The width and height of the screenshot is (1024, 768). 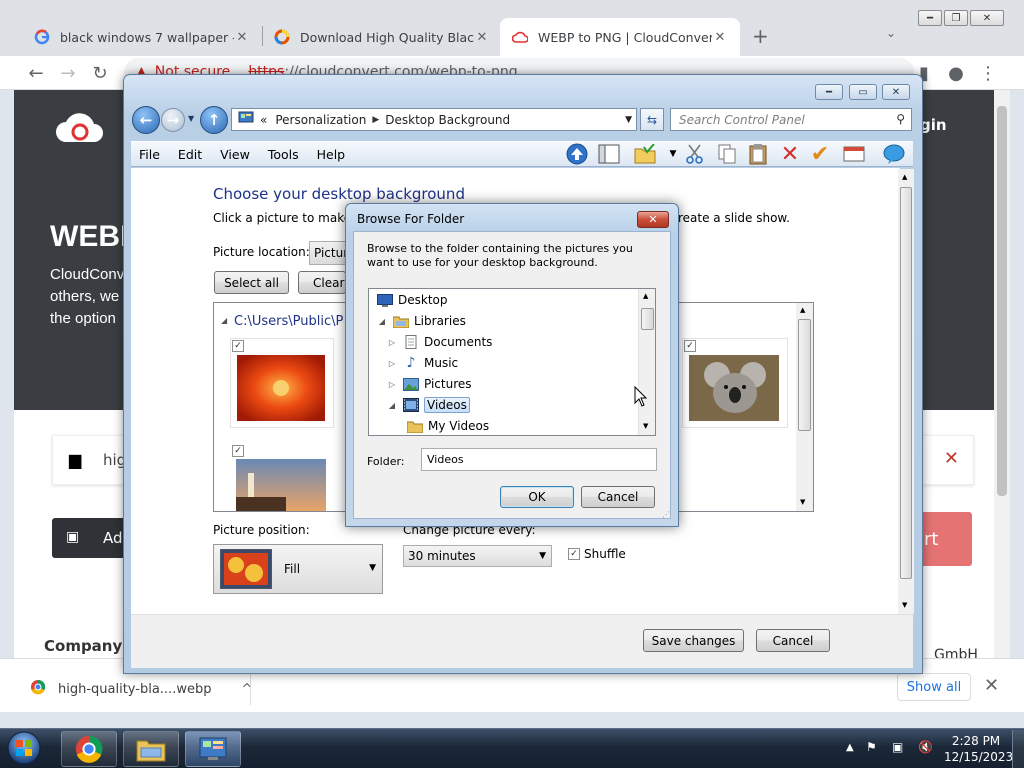 What do you see at coordinates (646, 362) in the screenshot?
I see `folder-tree-scrollbar: ▲ ▼` at bounding box center [646, 362].